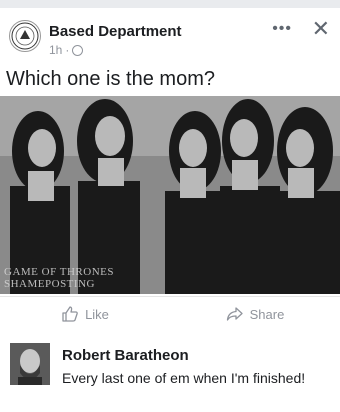  Describe the element at coordinates (184, 378) in the screenshot. I see `comment-text: Every last one of em when I'm finished!` at that location.